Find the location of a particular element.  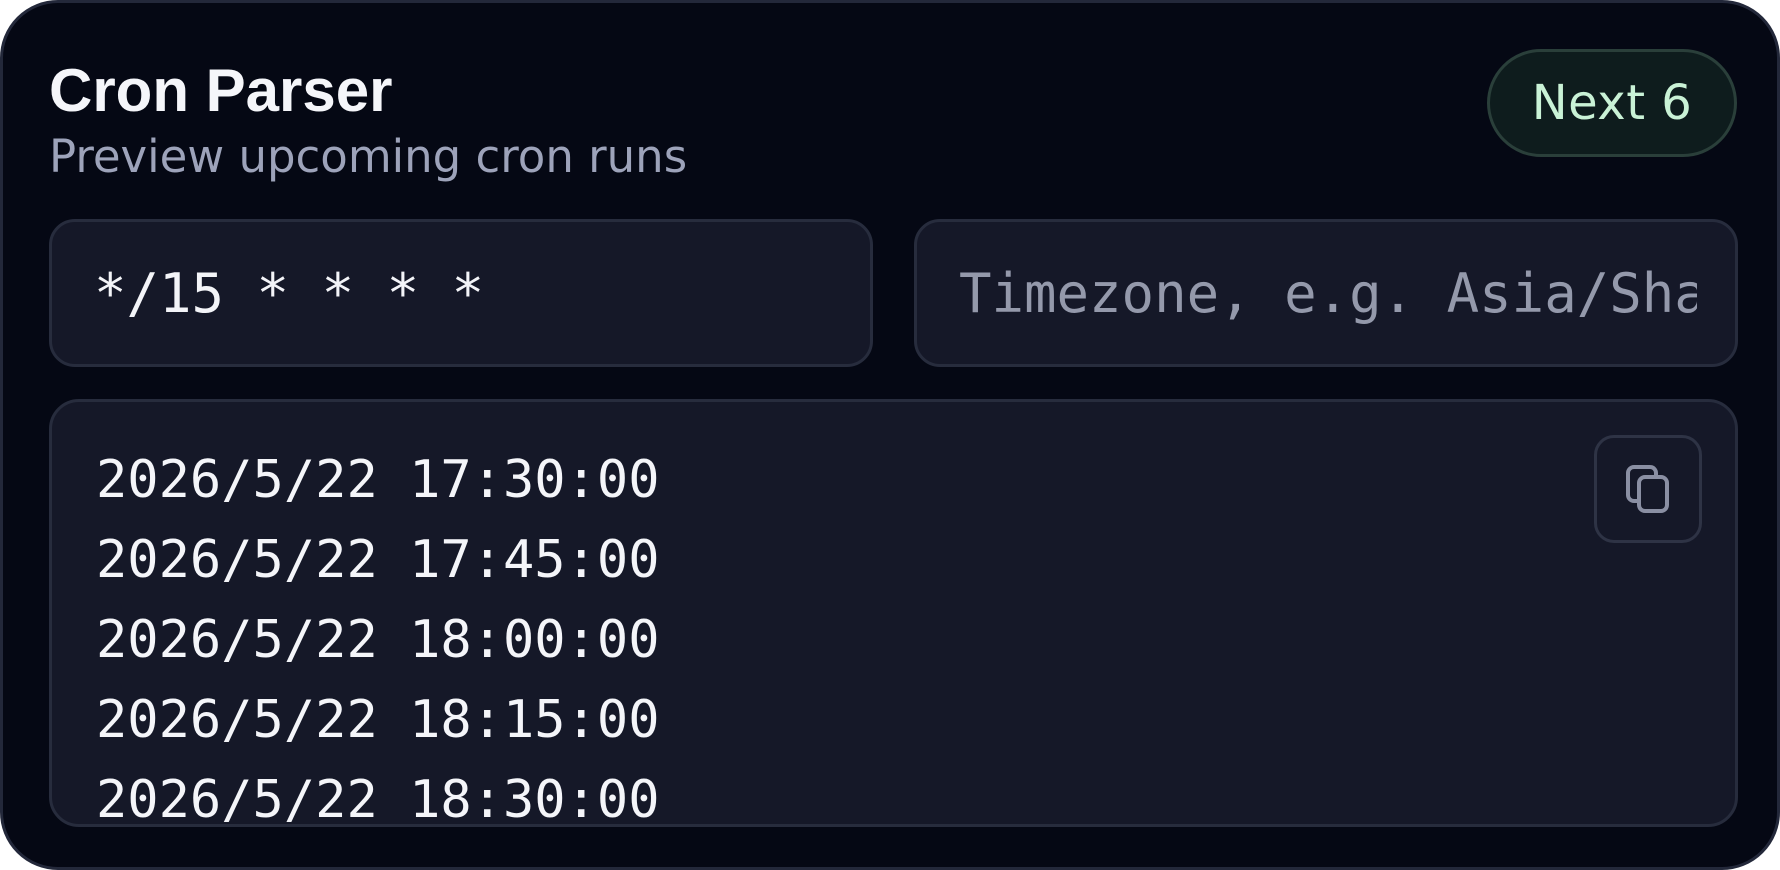

run-time-item: 2026/5/22 18:30:00 is located at coordinates (378, 798).